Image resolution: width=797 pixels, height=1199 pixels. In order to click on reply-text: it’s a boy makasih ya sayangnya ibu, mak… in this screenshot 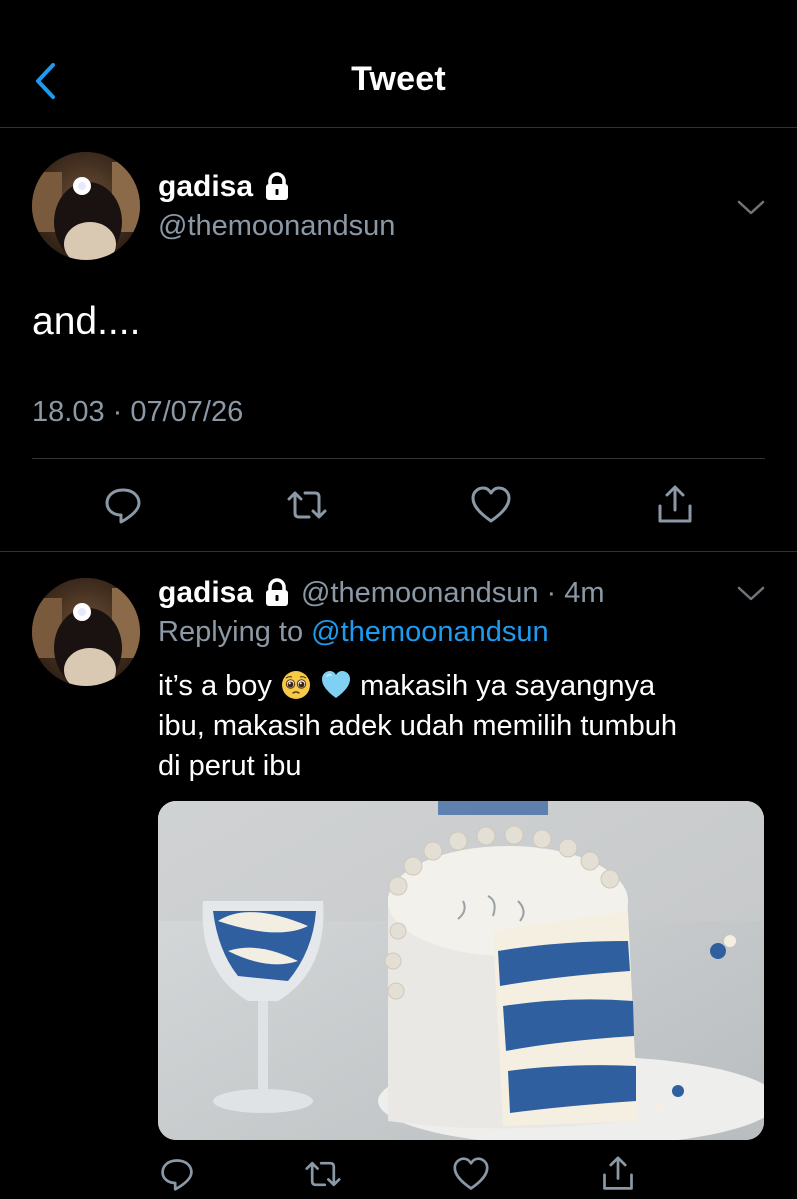, I will do `click(463, 726)`.